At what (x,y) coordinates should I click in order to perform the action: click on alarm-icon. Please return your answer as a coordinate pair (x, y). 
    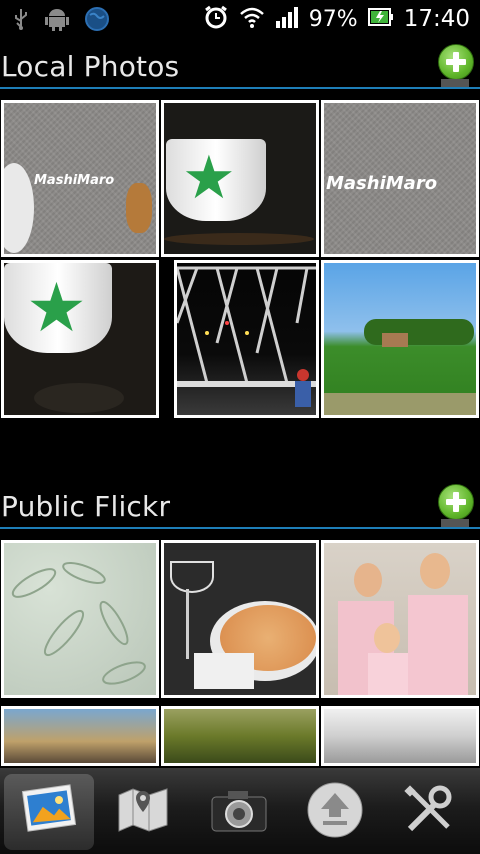
    Looking at the image, I should click on (216, 19).